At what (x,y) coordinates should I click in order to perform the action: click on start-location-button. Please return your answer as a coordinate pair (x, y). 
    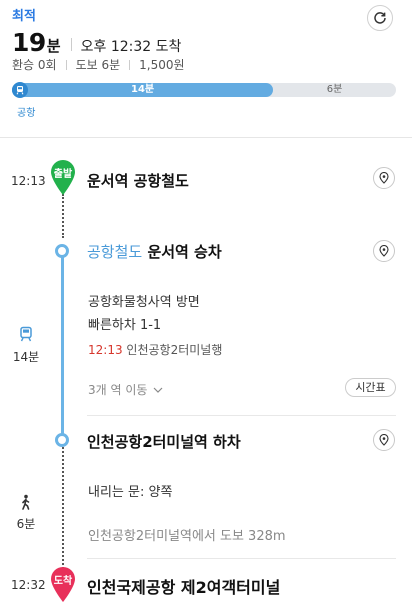
    Looking at the image, I should click on (384, 178).